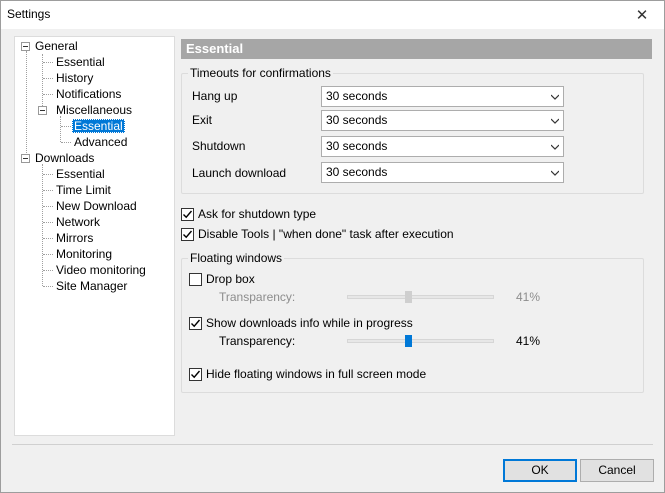 This screenshot has height=493, width=665. What do you see at coordinates (442, 172) in the screenshot?
I see `launch-download-select: 30 seconds` at bounding box center [442, 172].